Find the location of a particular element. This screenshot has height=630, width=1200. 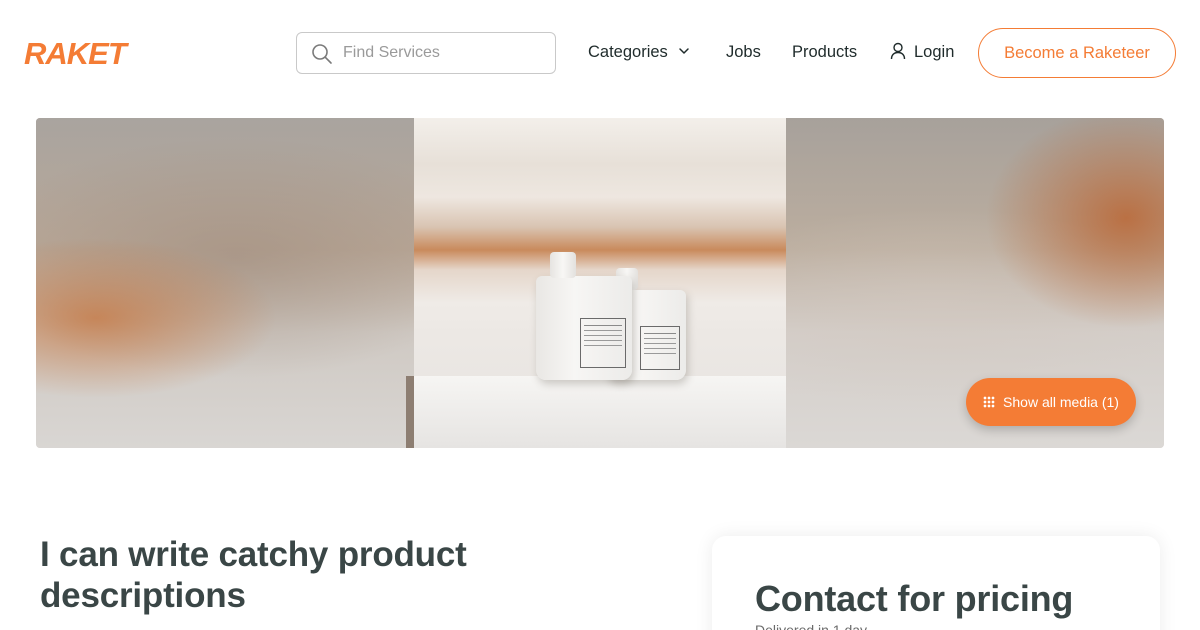

image-ledge-edge is located at coordinates (410, 412).